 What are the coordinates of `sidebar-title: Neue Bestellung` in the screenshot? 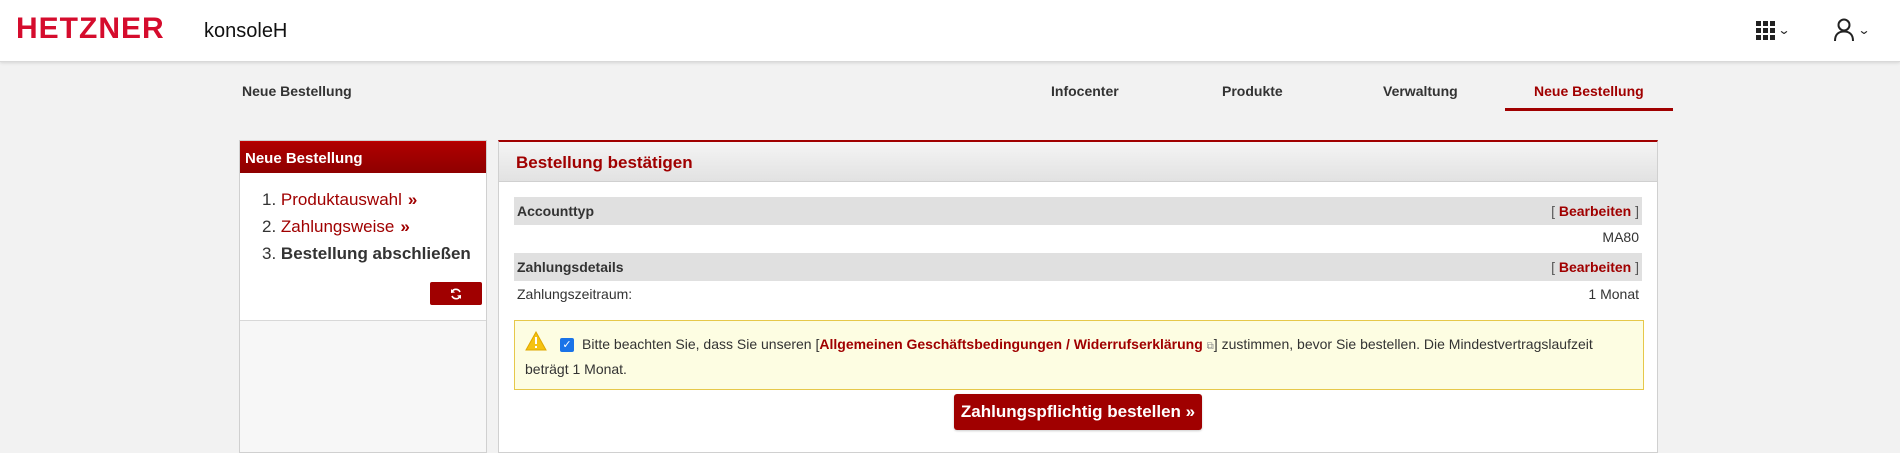 It's located at (363, 157).